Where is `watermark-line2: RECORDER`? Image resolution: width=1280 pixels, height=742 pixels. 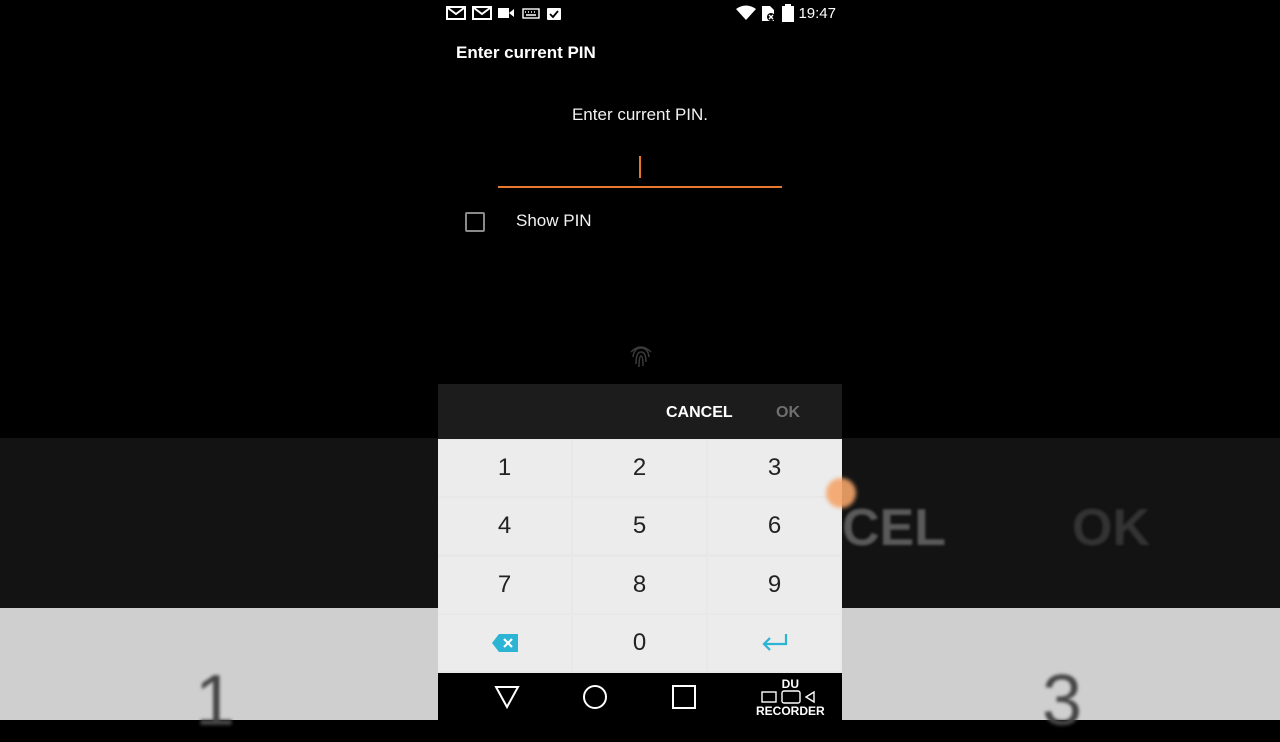 watermark-line2: RECORDER is located at coordinates (790, 711).